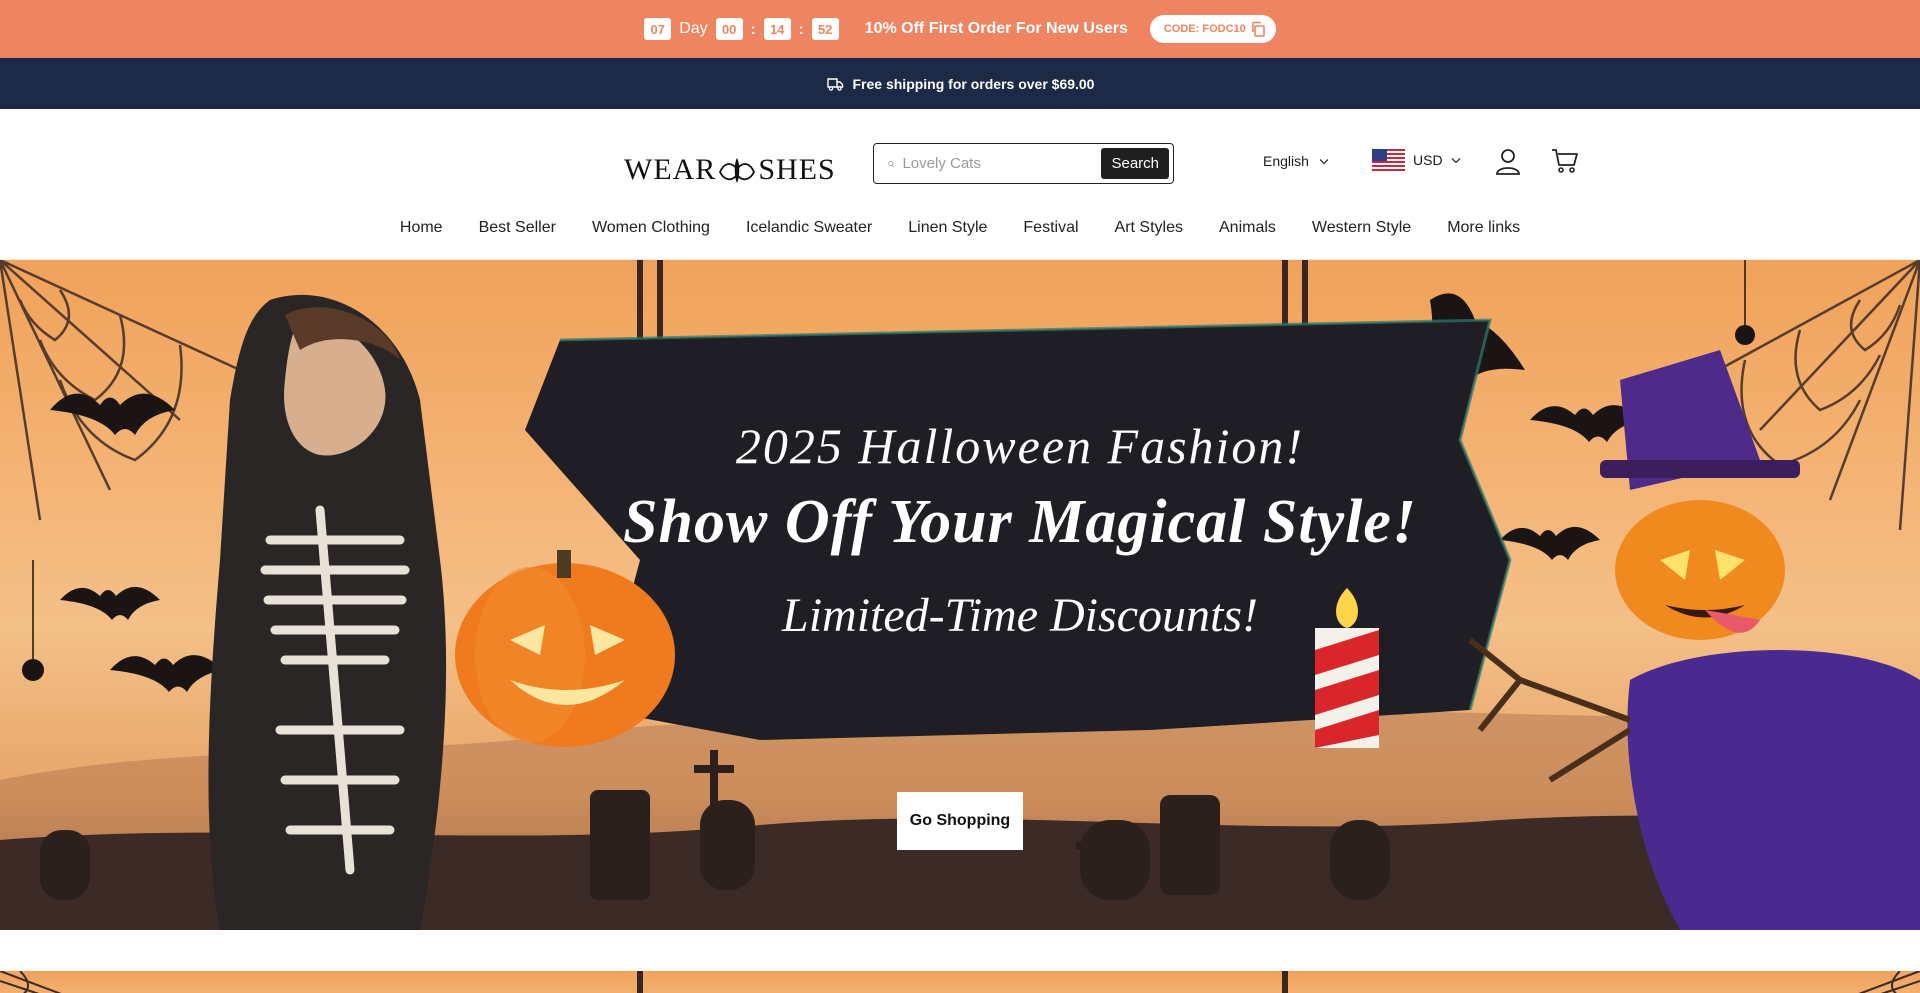  I want to click on search-input, so click(1002, 163).